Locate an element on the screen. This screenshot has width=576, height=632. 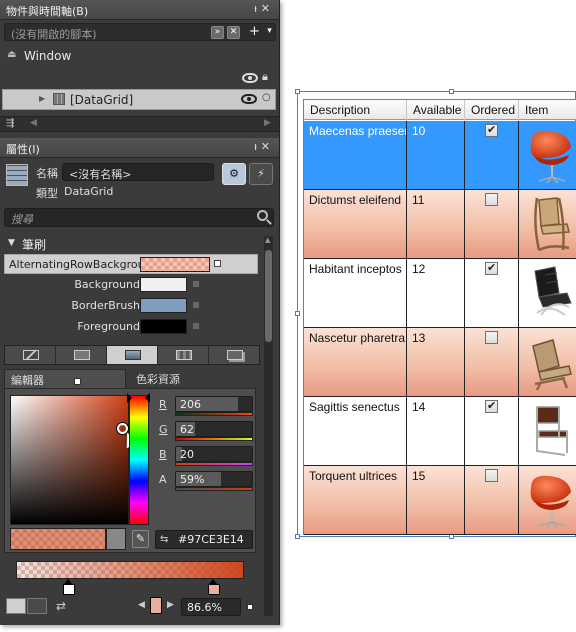
column-header-description: Description is located at coordinates (355, 110).